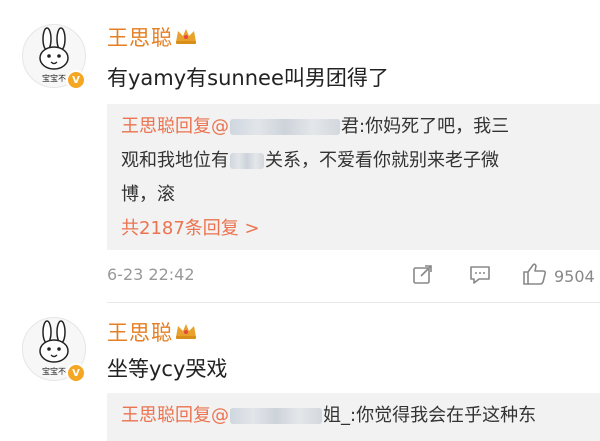  What do you see at coordinates (535, 276) in the screenshot?
I see `like-icon` at bounding box center [535, 276].